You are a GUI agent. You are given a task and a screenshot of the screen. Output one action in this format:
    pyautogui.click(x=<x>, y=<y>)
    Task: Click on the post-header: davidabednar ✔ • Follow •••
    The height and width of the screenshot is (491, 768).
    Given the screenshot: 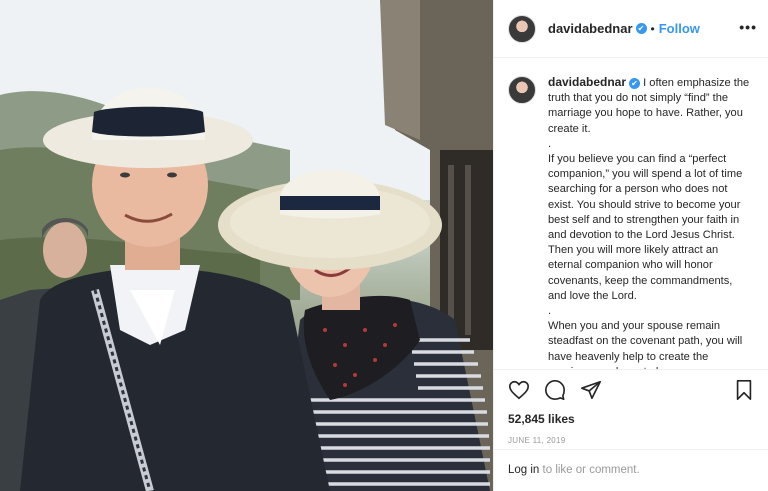 What is the action you would take?
    pyautogui.click(x=631, y=29)
    